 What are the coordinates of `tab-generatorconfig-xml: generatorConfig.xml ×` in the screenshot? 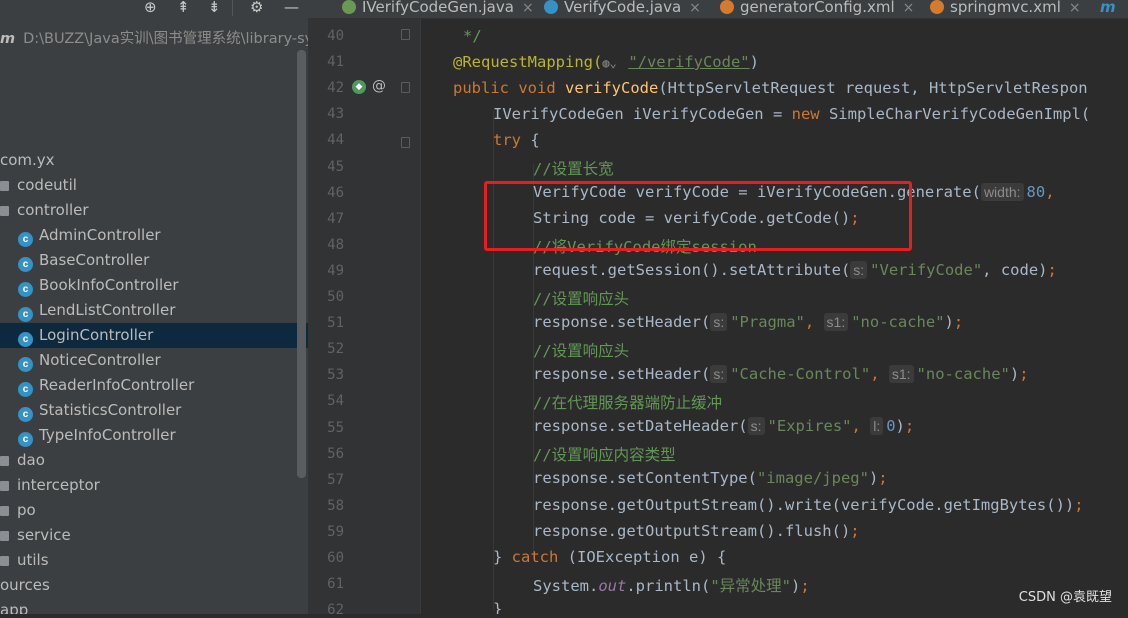 It's located at (817, 8).